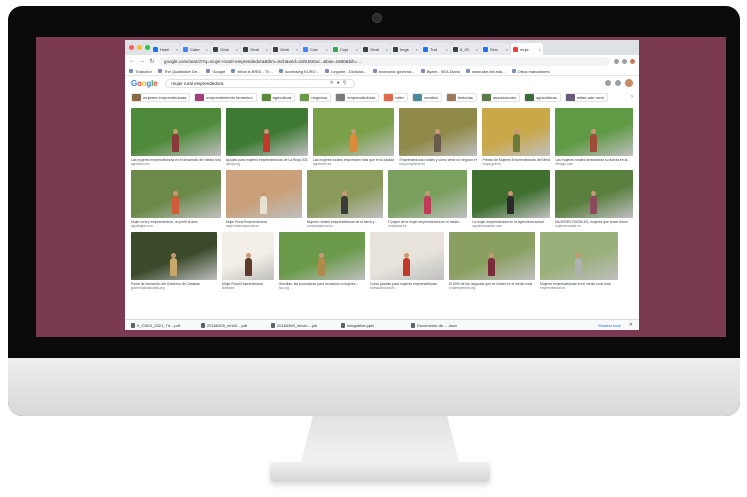 The height and width of the screenshot is (497, 747). What do you see at coordinates (440, 71) in the screenshot?
I see `bookmark-item: Byarn - SEA Diario` at bounding box center [440, 71].